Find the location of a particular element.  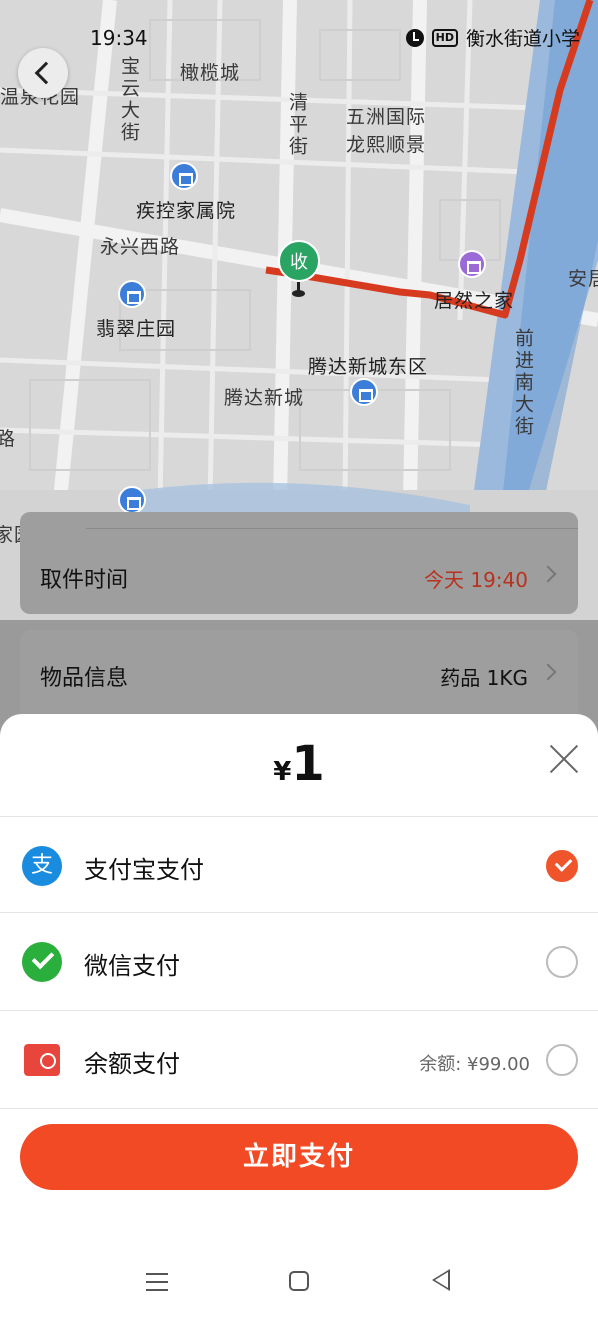

close-icon is located at coordinates (564, 758).